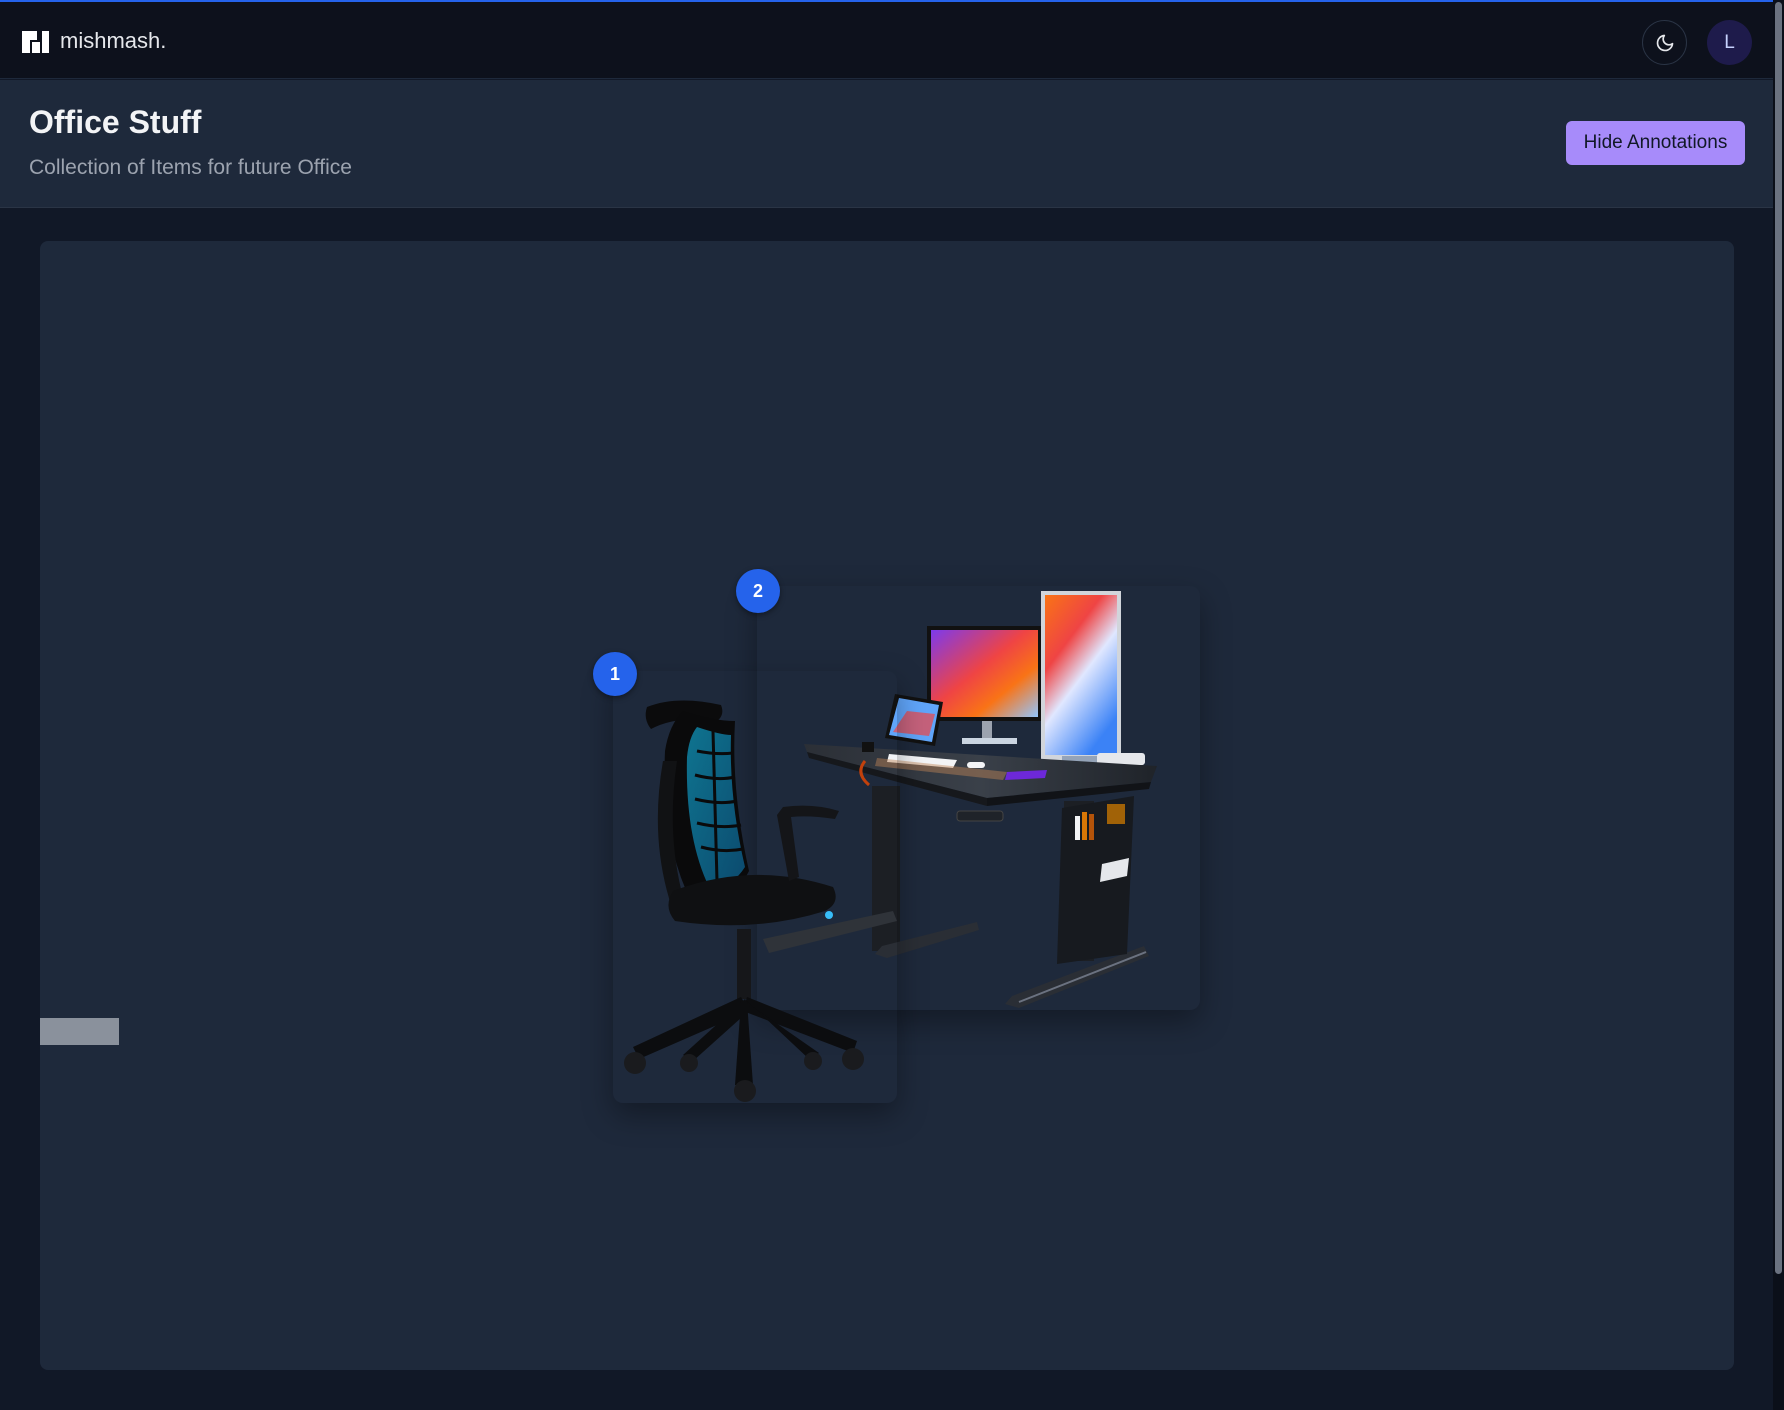 This screenshot has height=1410, width=1784. Describe the element at coordinates (758, 591) in the screenshot. I see `annotation-marker-2: 2` at that location.